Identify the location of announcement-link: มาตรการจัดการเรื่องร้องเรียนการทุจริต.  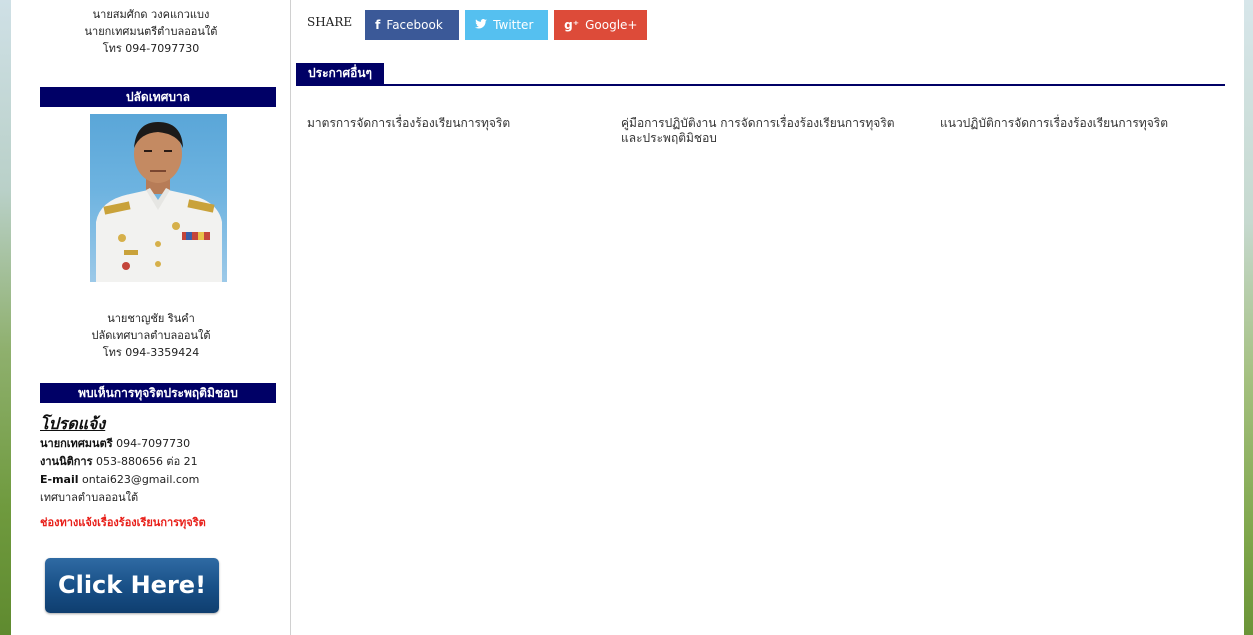
(447, 123).